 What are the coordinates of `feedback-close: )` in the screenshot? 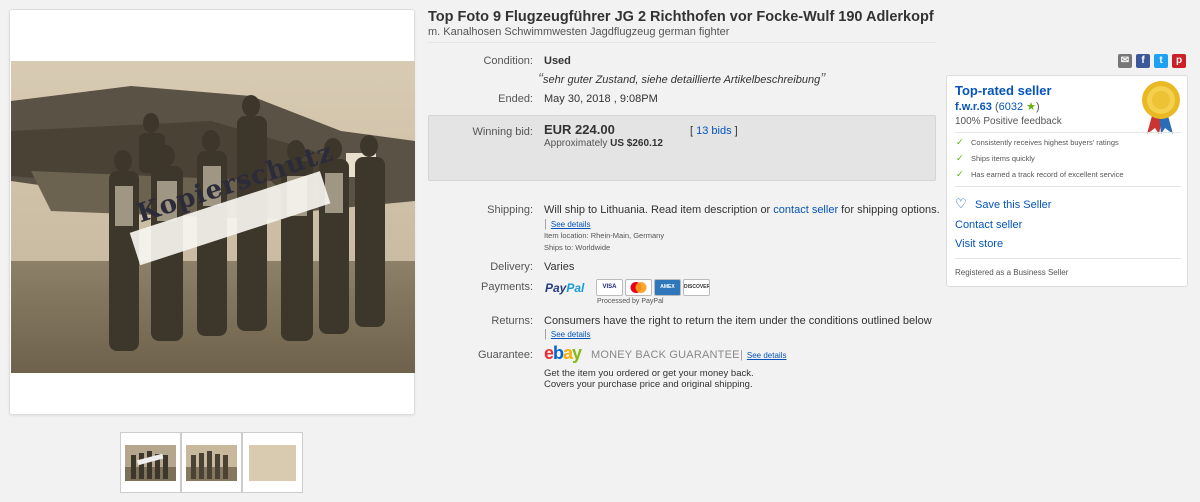 It's located at (1038, 107).